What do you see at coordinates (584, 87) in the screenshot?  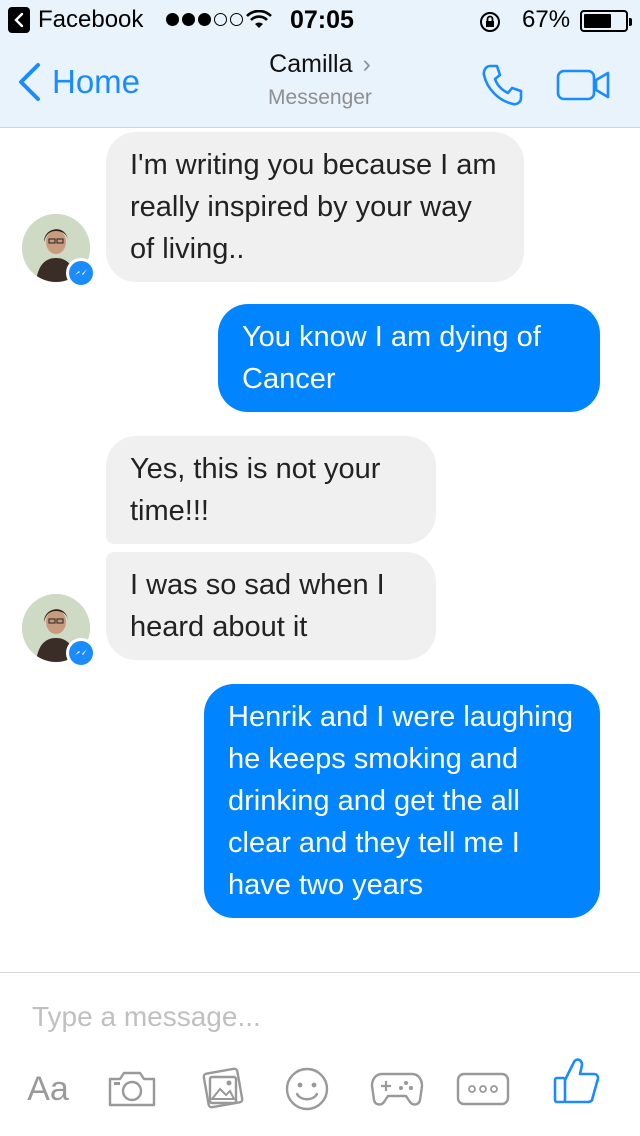 I see `video-call-icon` at bounding box center [584, 87].